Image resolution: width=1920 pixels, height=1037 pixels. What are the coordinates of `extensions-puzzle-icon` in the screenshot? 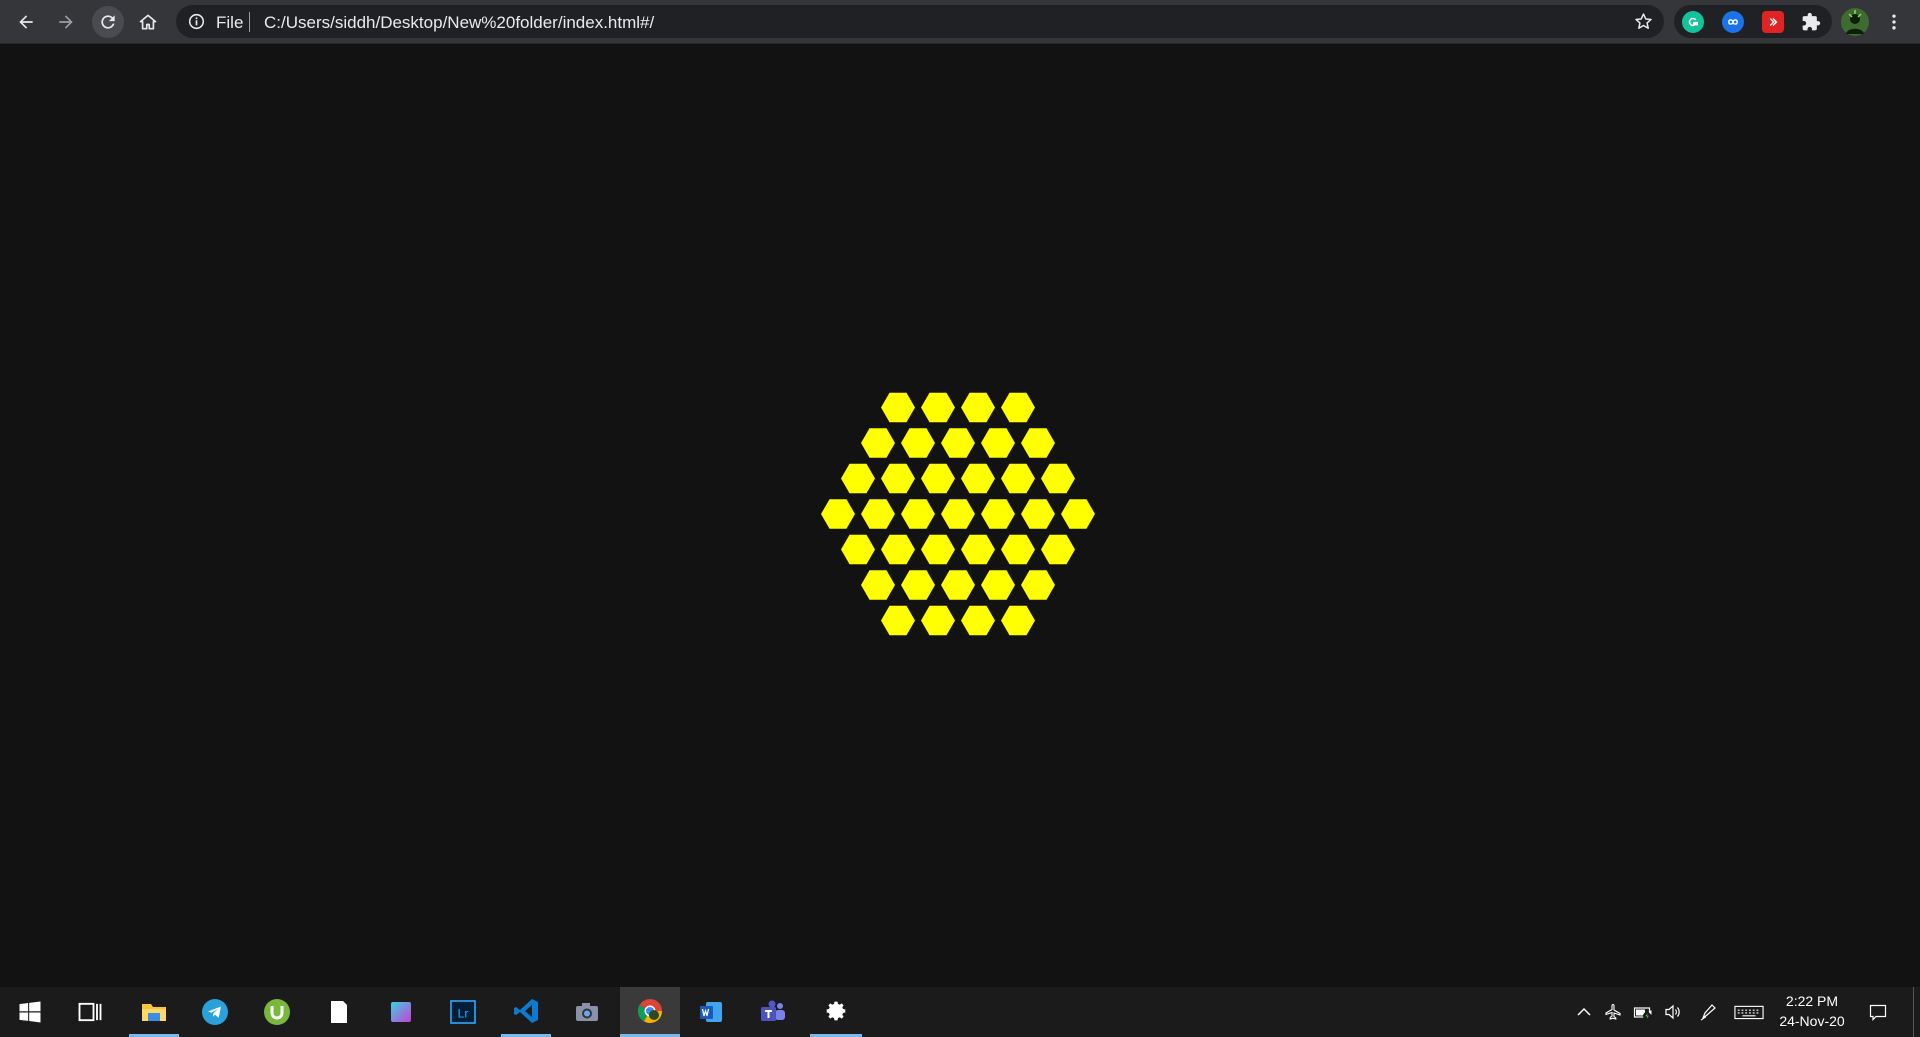 It's located at (1811, 22).